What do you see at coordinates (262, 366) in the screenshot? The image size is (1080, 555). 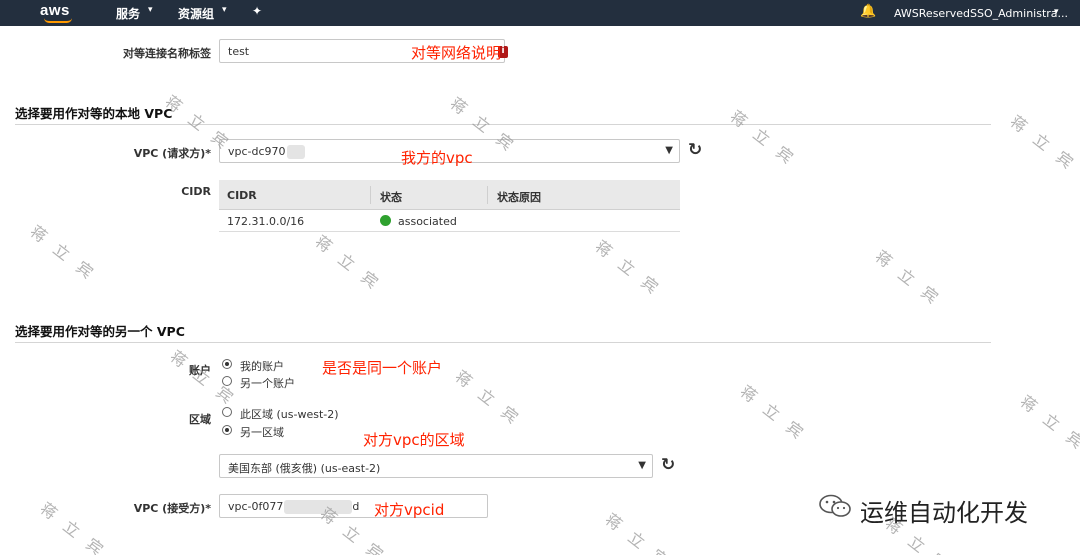 I see `radio-label-my-account: 我的账户` at bounding box center [262, 366].